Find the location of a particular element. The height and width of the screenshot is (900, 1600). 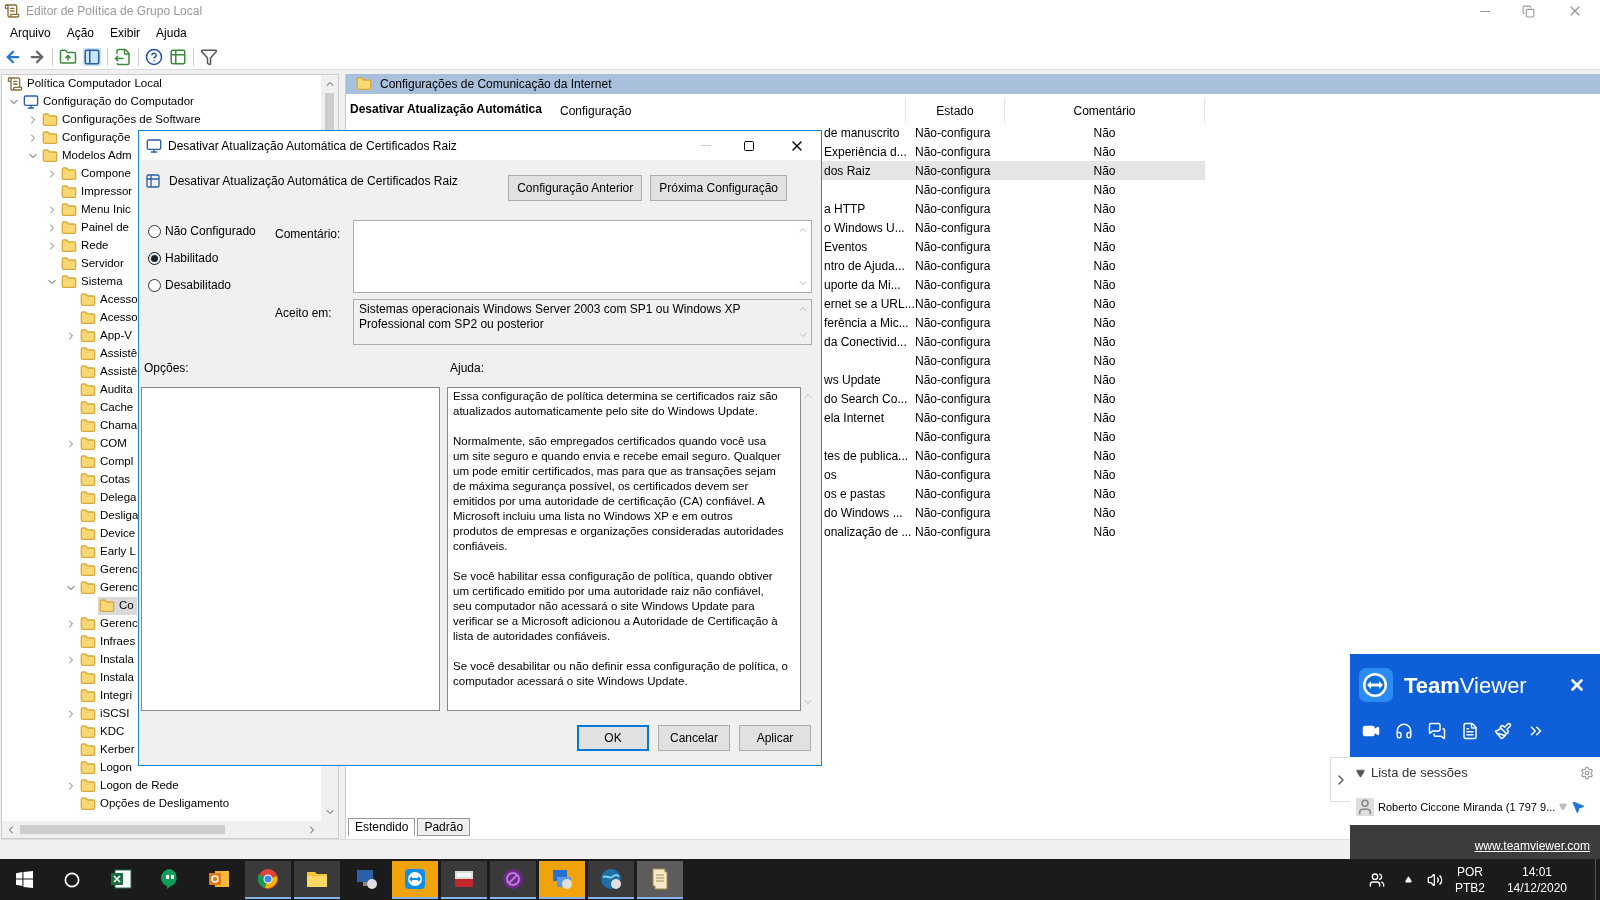

tree-item: Menu Inic is located at coordinates (97, 210).